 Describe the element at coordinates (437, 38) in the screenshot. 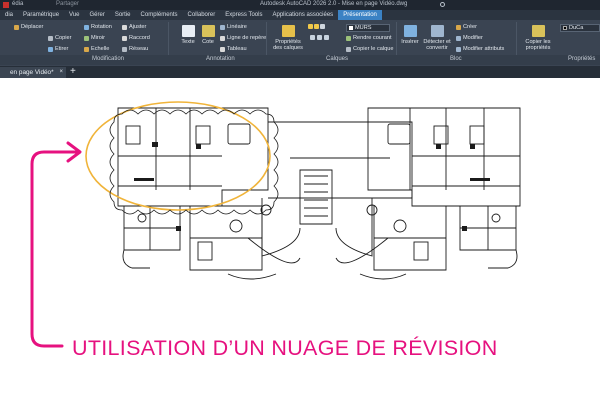

I see `detect-convert-button: Détecter et convertir` at that location.